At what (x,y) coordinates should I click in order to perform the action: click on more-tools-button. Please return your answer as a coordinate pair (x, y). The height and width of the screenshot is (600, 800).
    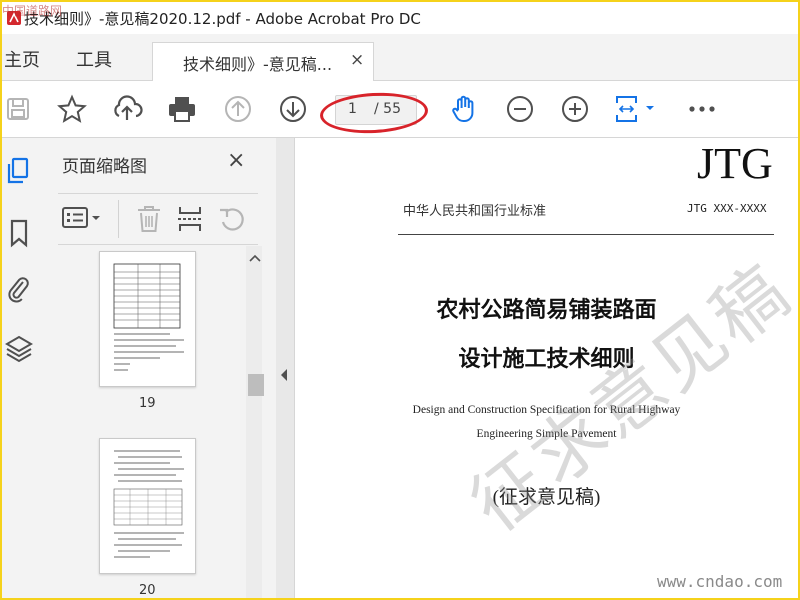
    Looking at the image, I should click on (702, 109).